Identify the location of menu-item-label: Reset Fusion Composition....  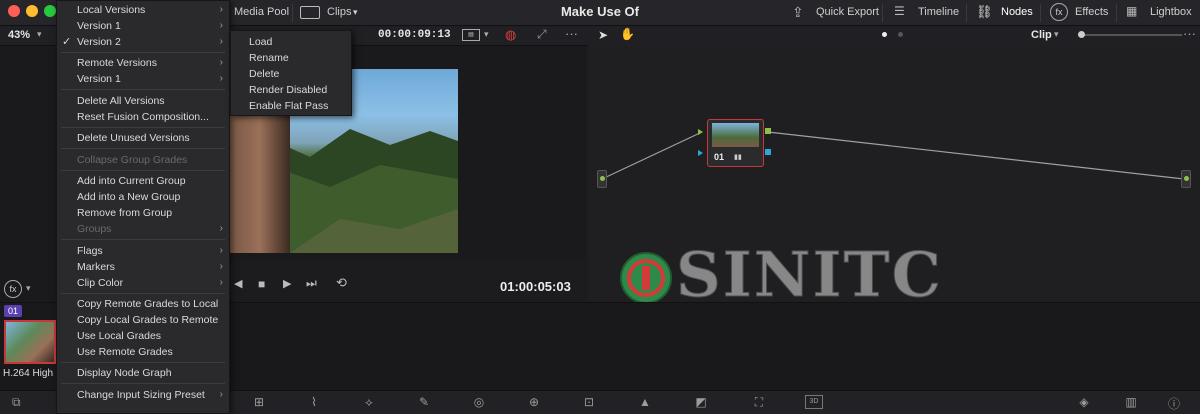
(143, 117).